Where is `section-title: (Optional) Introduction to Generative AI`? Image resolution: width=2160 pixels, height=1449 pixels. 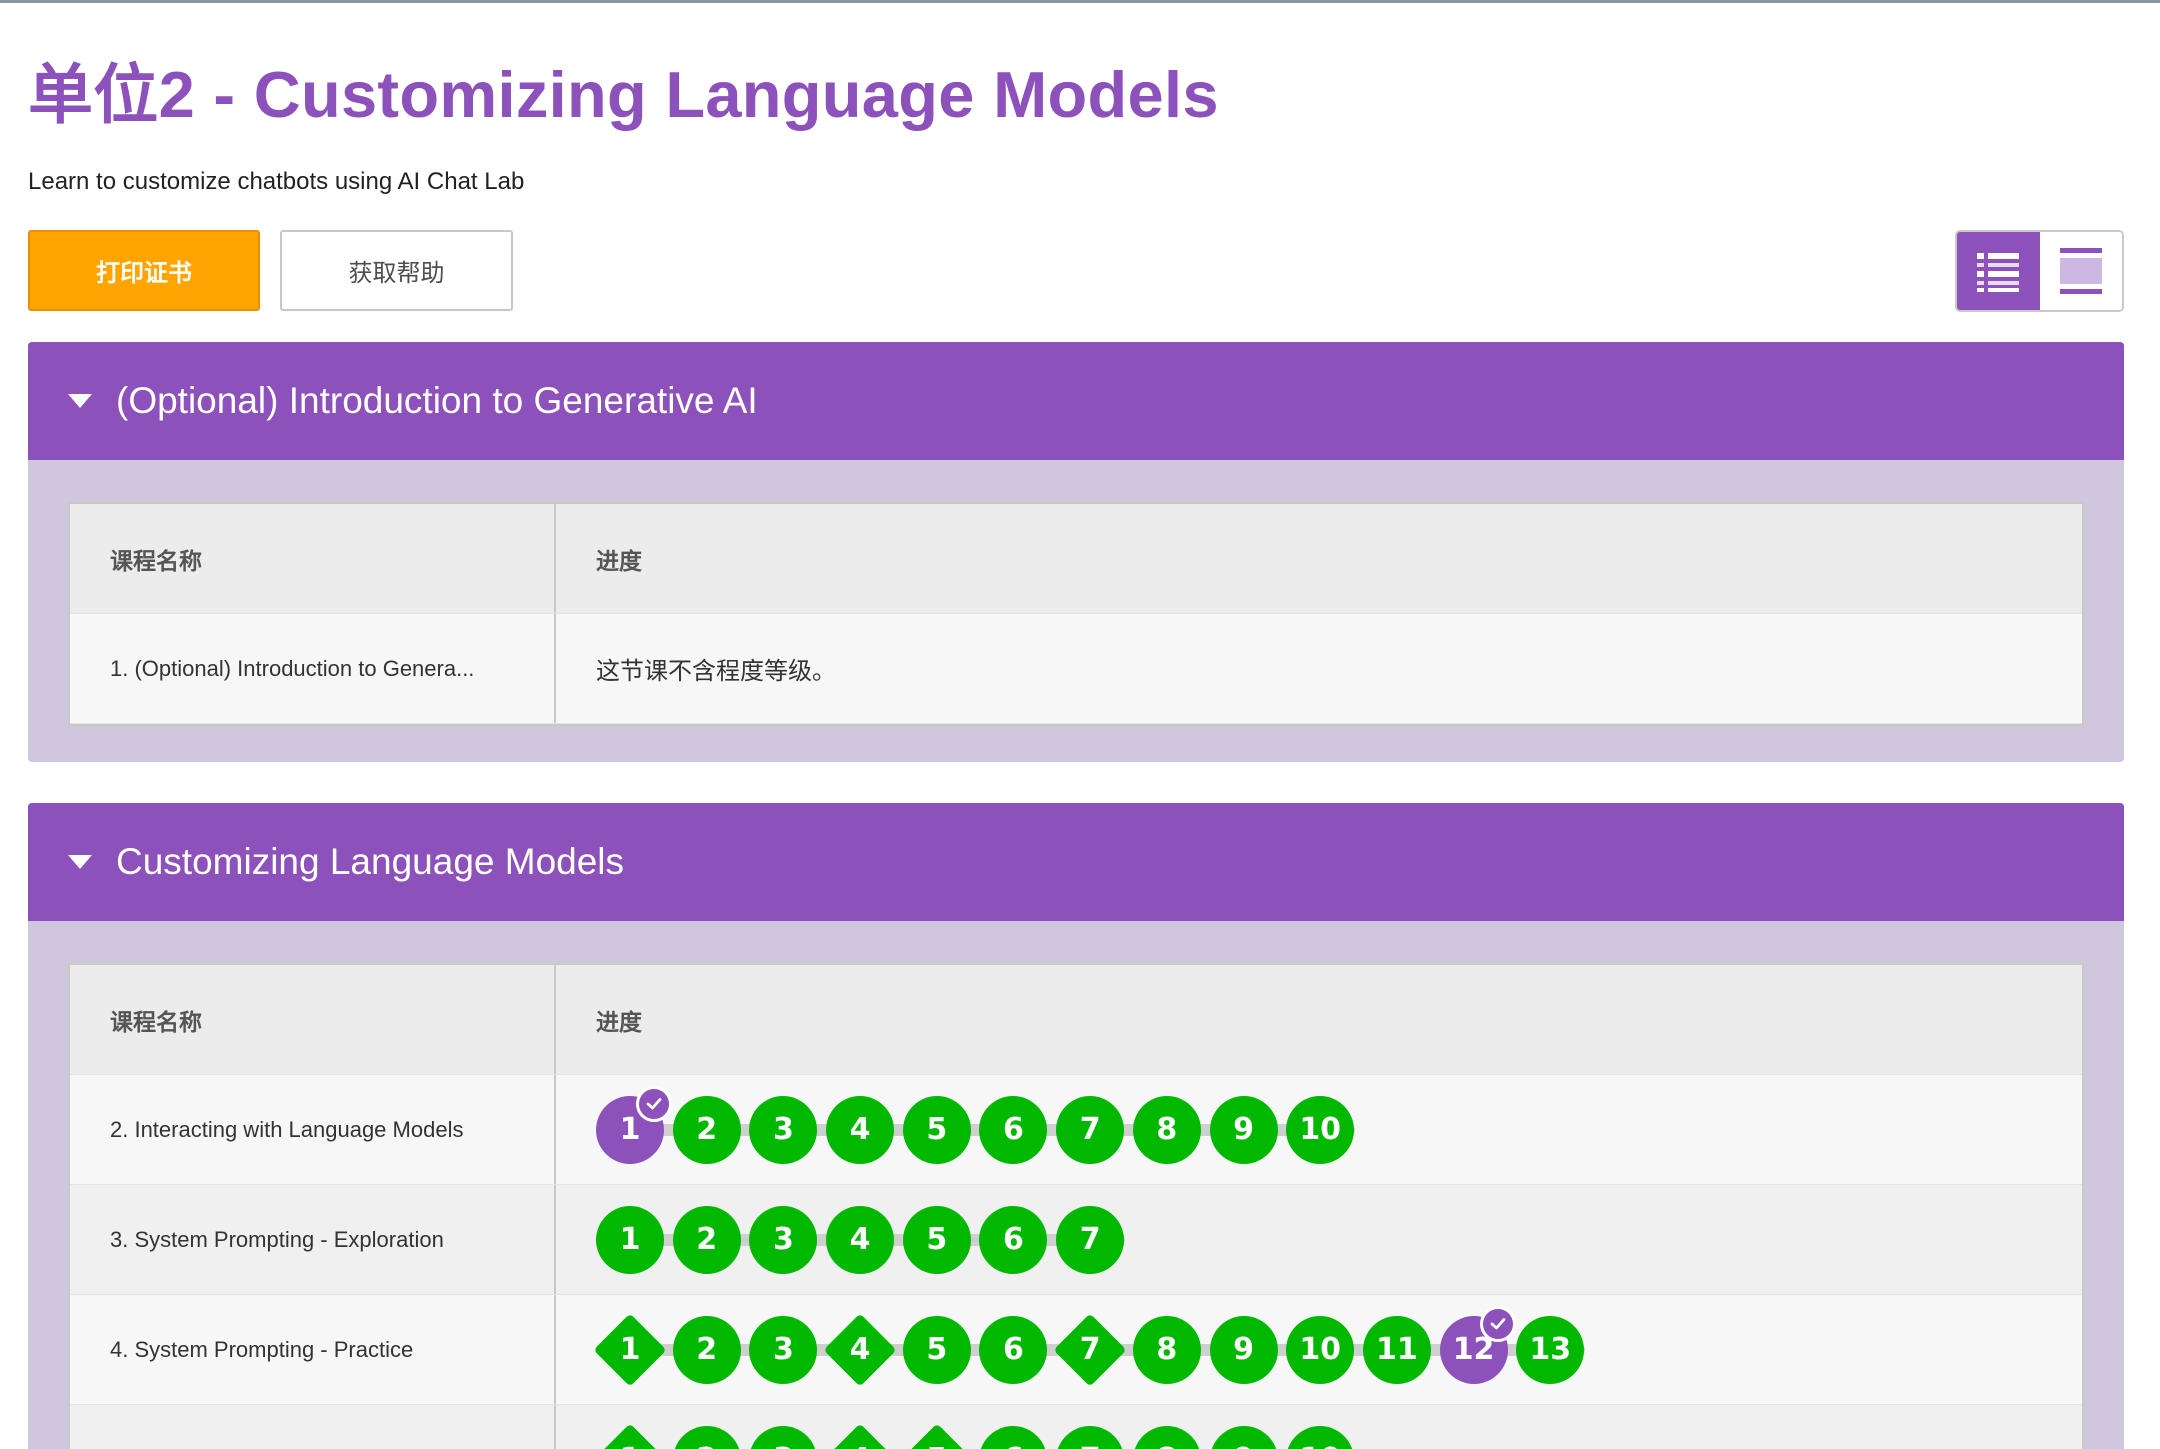
section-title: (Optional) Introduction to Generative AI is located at coordinates (437, 400).